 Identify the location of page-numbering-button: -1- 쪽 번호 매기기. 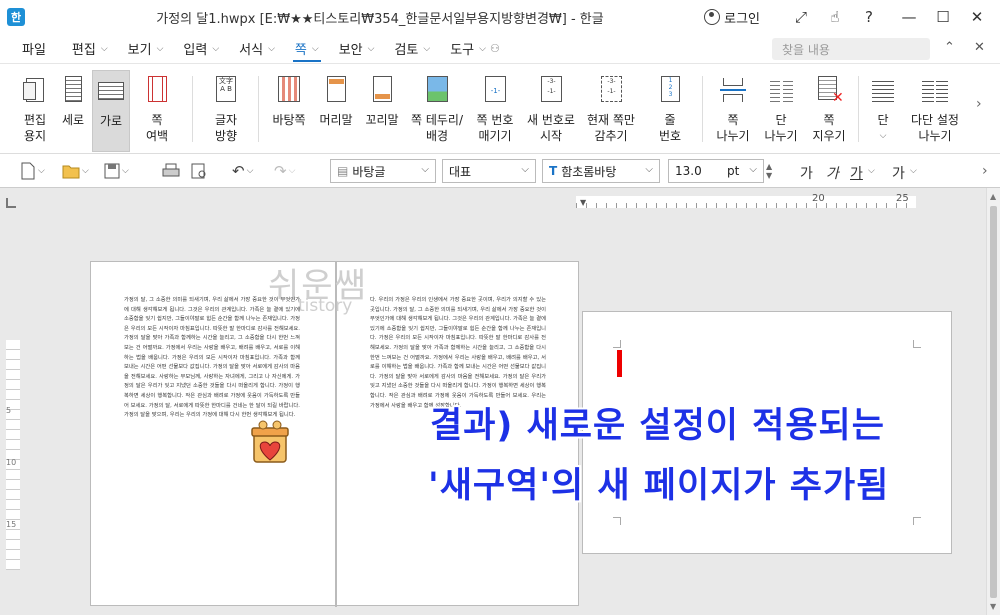
(495, 111).